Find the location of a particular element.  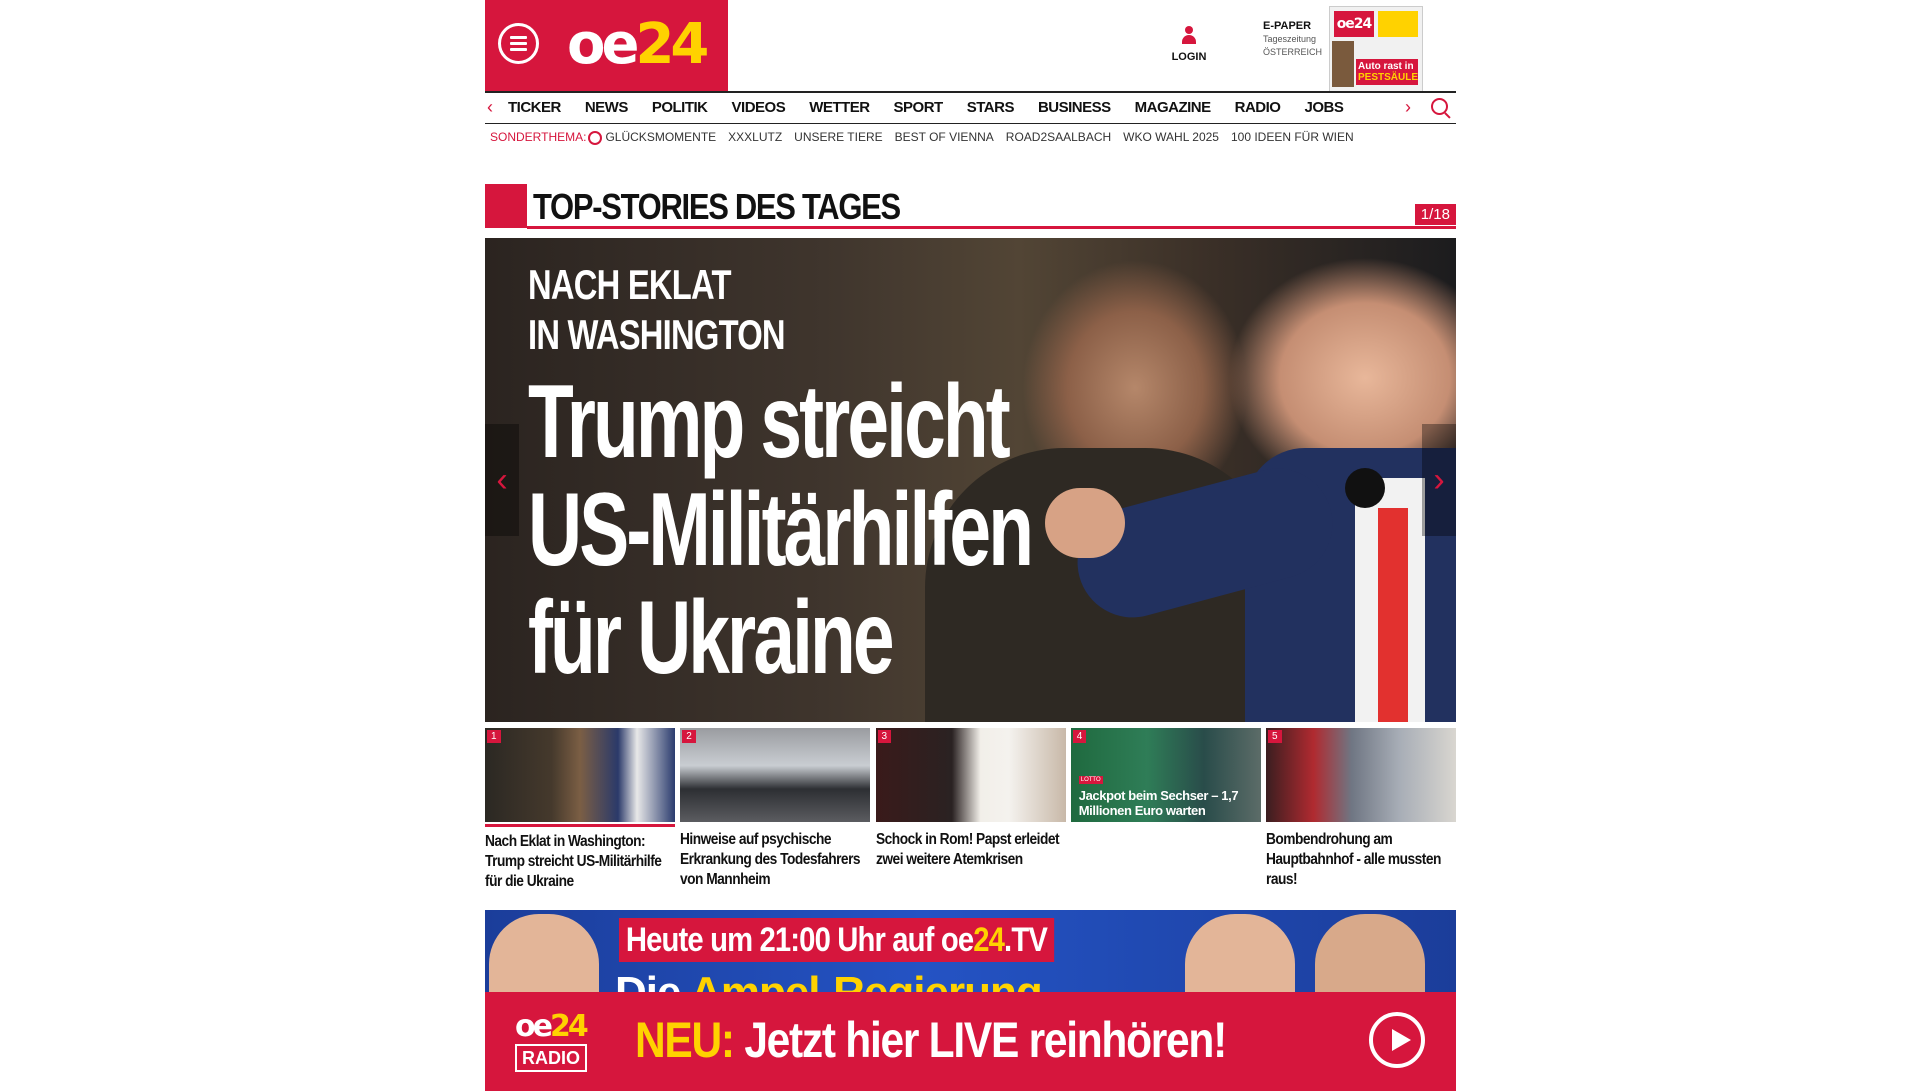

subnav-item-best-of-vienna: BEST OF VIENNA is located at coordinates (944, 137).